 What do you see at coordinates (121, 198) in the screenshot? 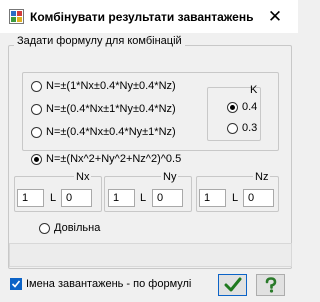
I see `ny-from-field: 1` at bounding box center [121, 198].